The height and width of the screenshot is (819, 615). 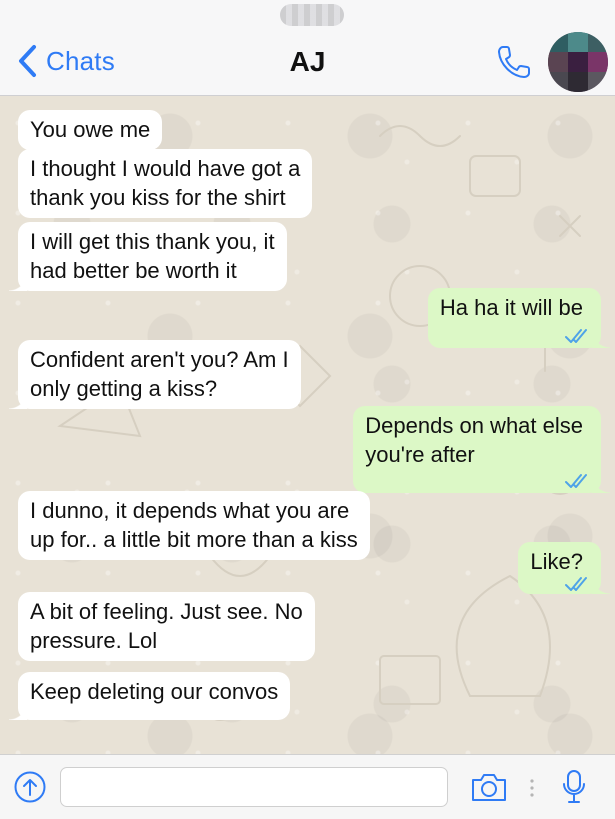 What do you see at coordinates (254, 787) in the screenshot?
I see `message-input` at bounding box center [254, 787].